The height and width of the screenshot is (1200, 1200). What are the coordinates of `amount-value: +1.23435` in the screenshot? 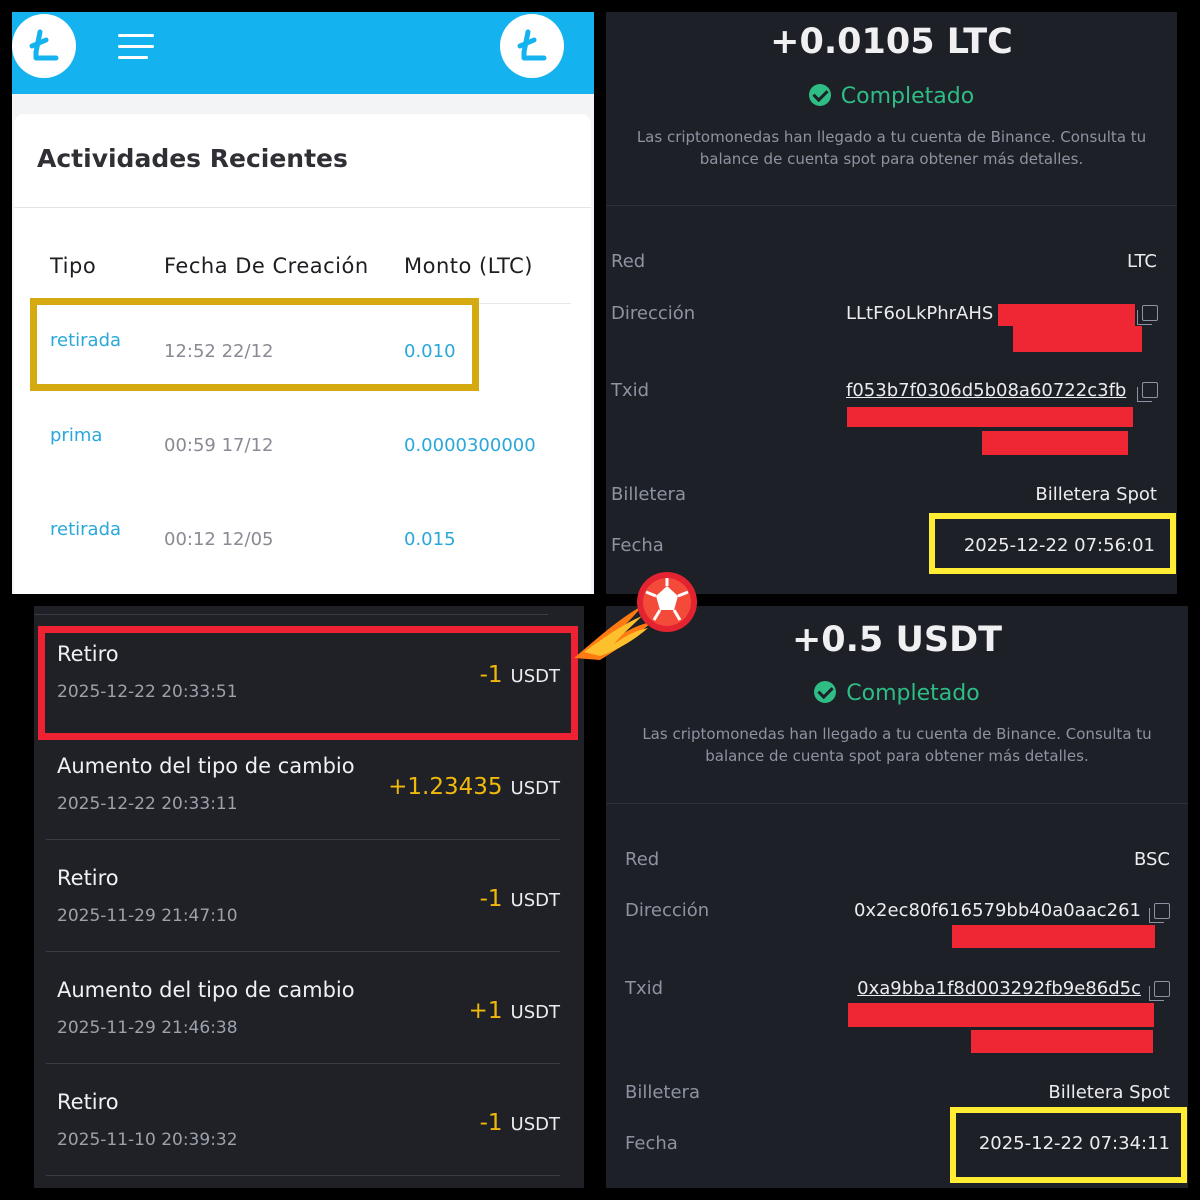 It's located at (445, 787).